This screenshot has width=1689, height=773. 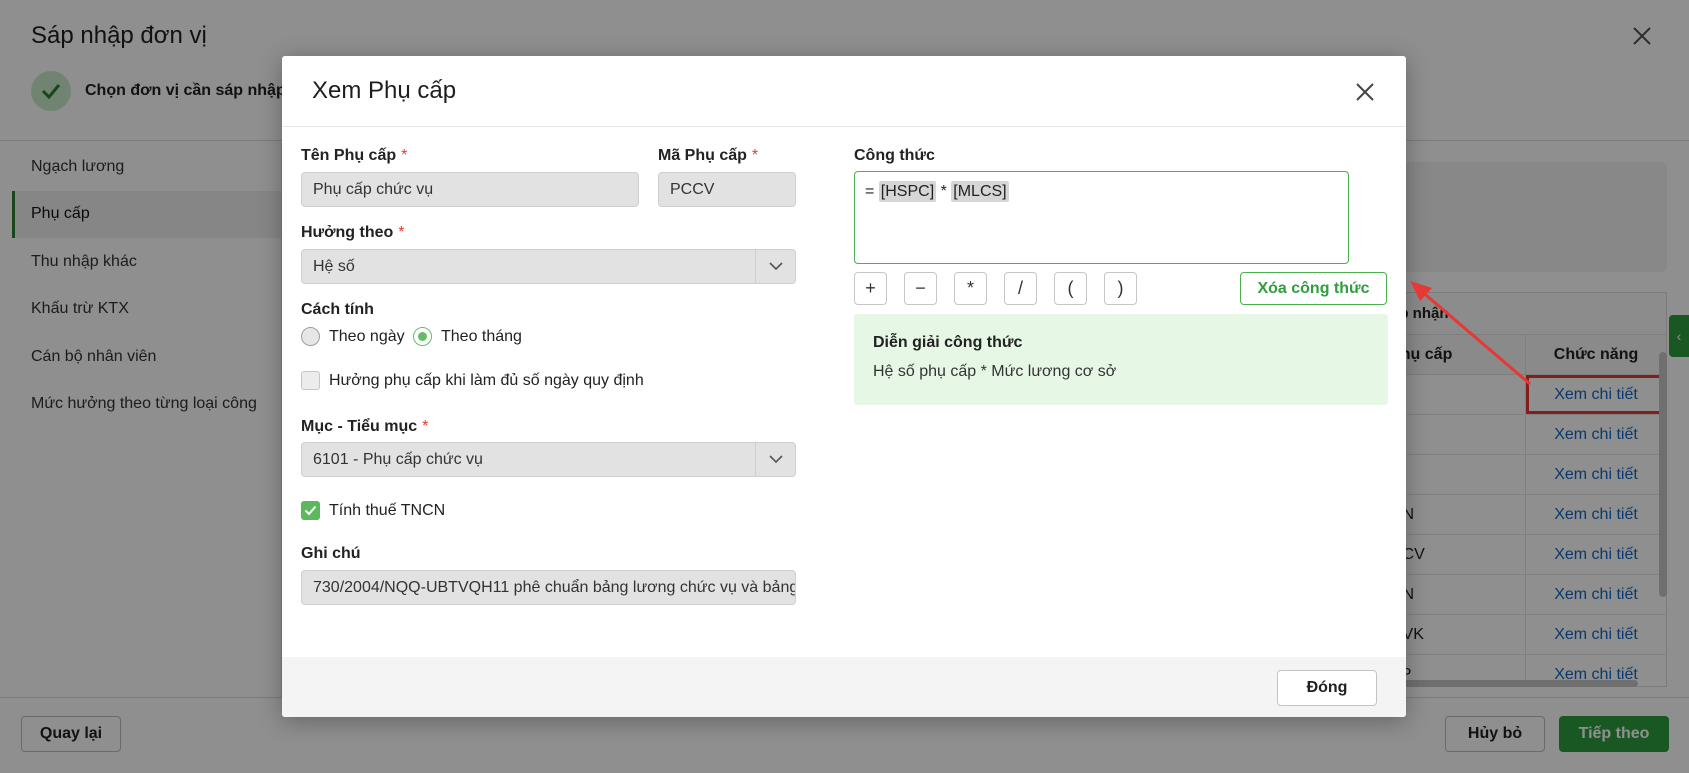 What do you see at coordinates (367, 336) in the screenshot?
I see `radio-label: Theo ngày` at bounding box center [367, 336].